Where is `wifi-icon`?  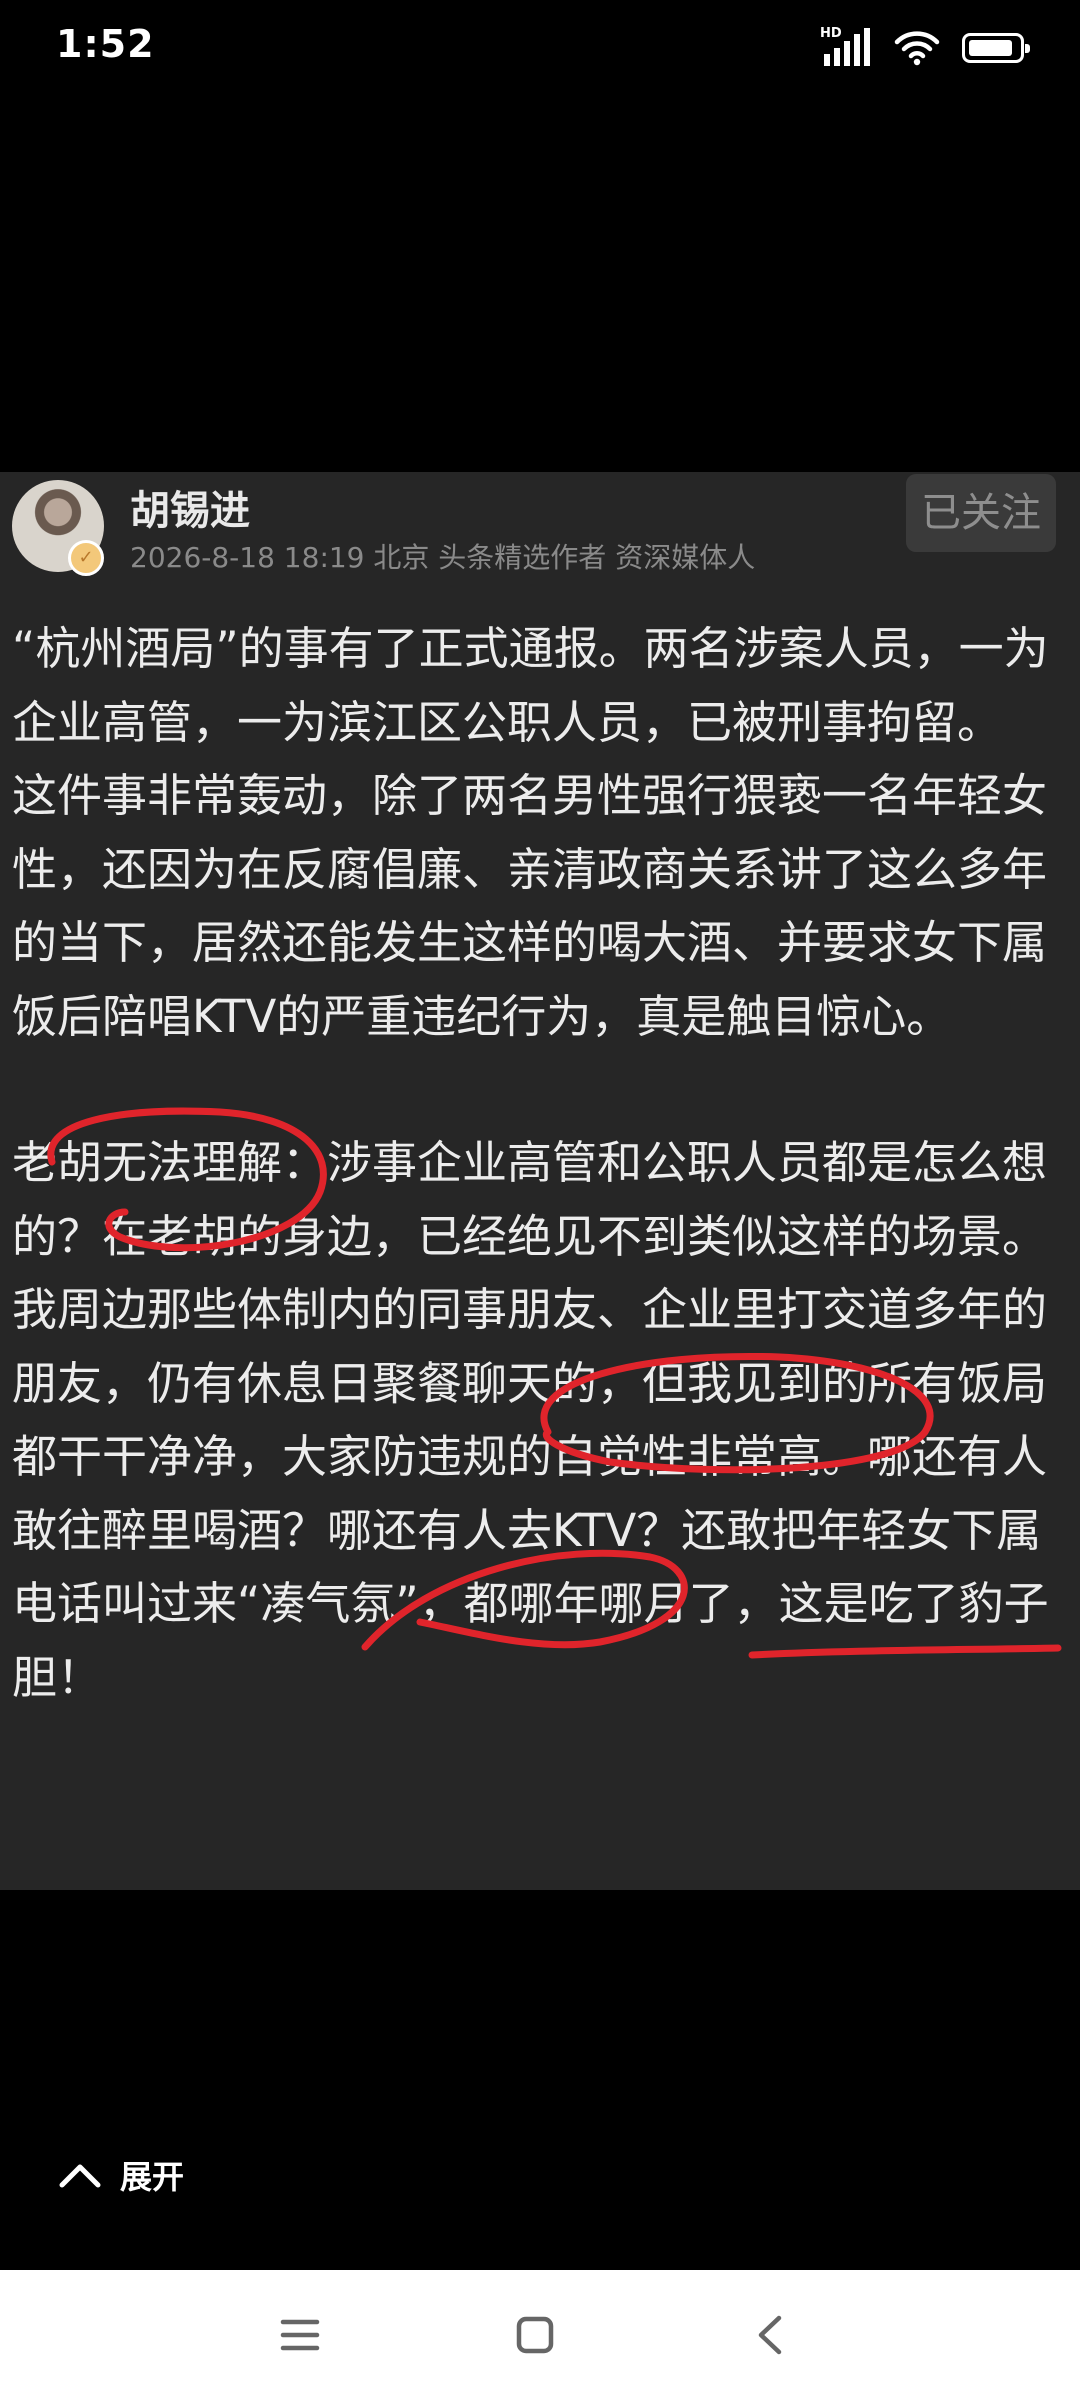 wifi-icon is located at coordinates (917, 48).